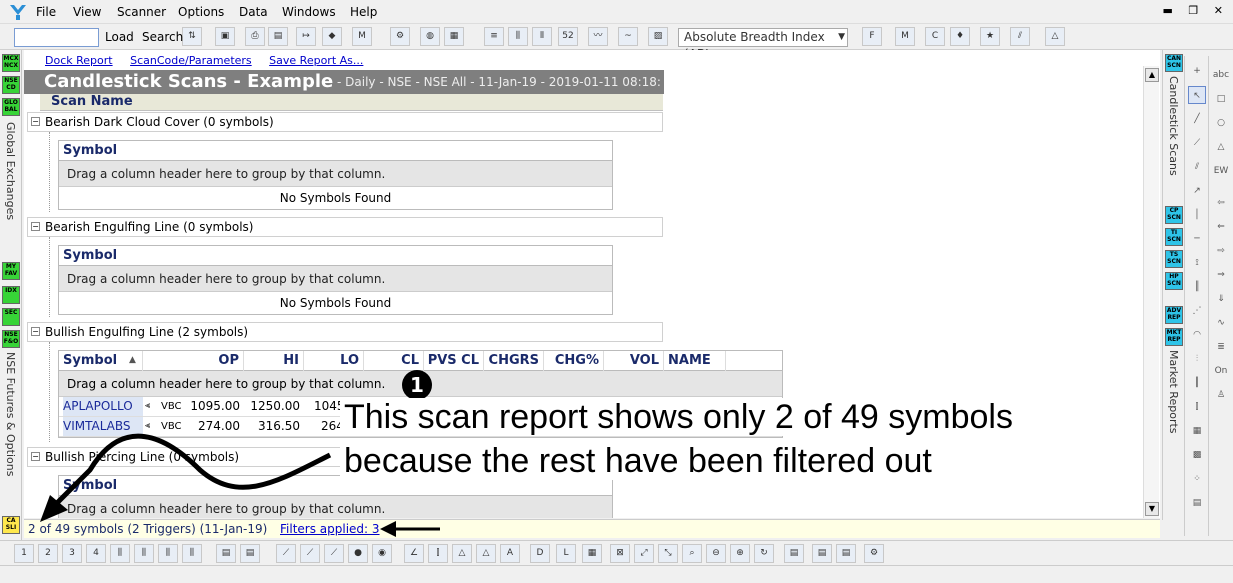 The height and width of the screenshot is (583, 1233). What do you see at coordinates (438, 553) in the screenshot?
I see `chart-icon: ⫿` at bounding box center [438, 553].